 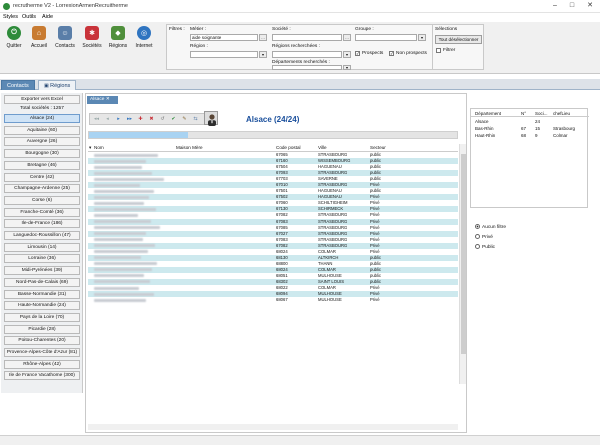 What do you see at coordinates (494, 227) in the screenshot?
I see `radio-aucun-filtre-label: Aucun filtre` at bounding box center [494, 227].